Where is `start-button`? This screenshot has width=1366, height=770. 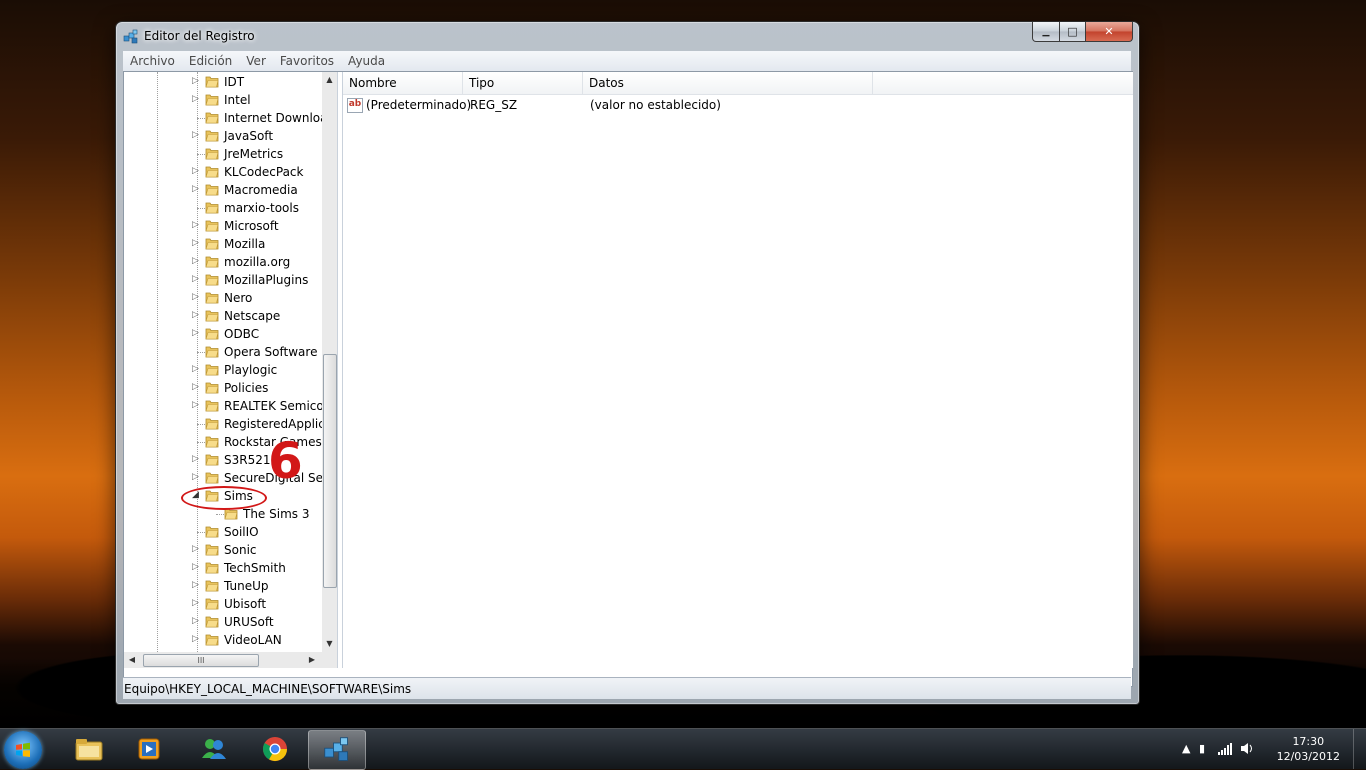
start-button is located at coordinates (23, 750).